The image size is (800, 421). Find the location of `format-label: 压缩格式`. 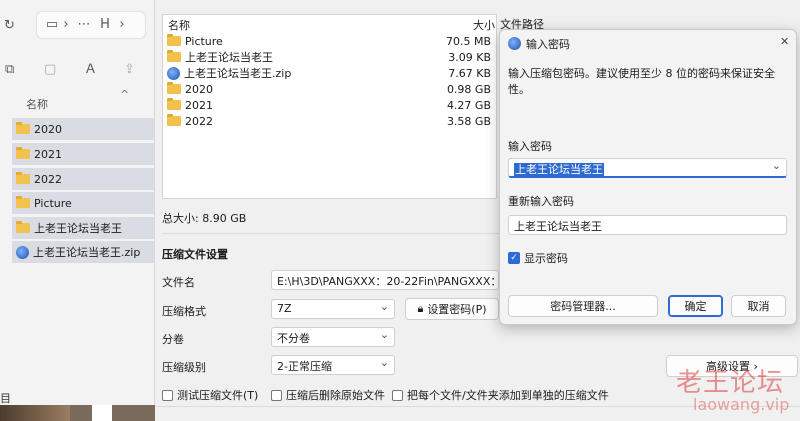

format-label: 压缩格式 is located at coordinates (184, 311).